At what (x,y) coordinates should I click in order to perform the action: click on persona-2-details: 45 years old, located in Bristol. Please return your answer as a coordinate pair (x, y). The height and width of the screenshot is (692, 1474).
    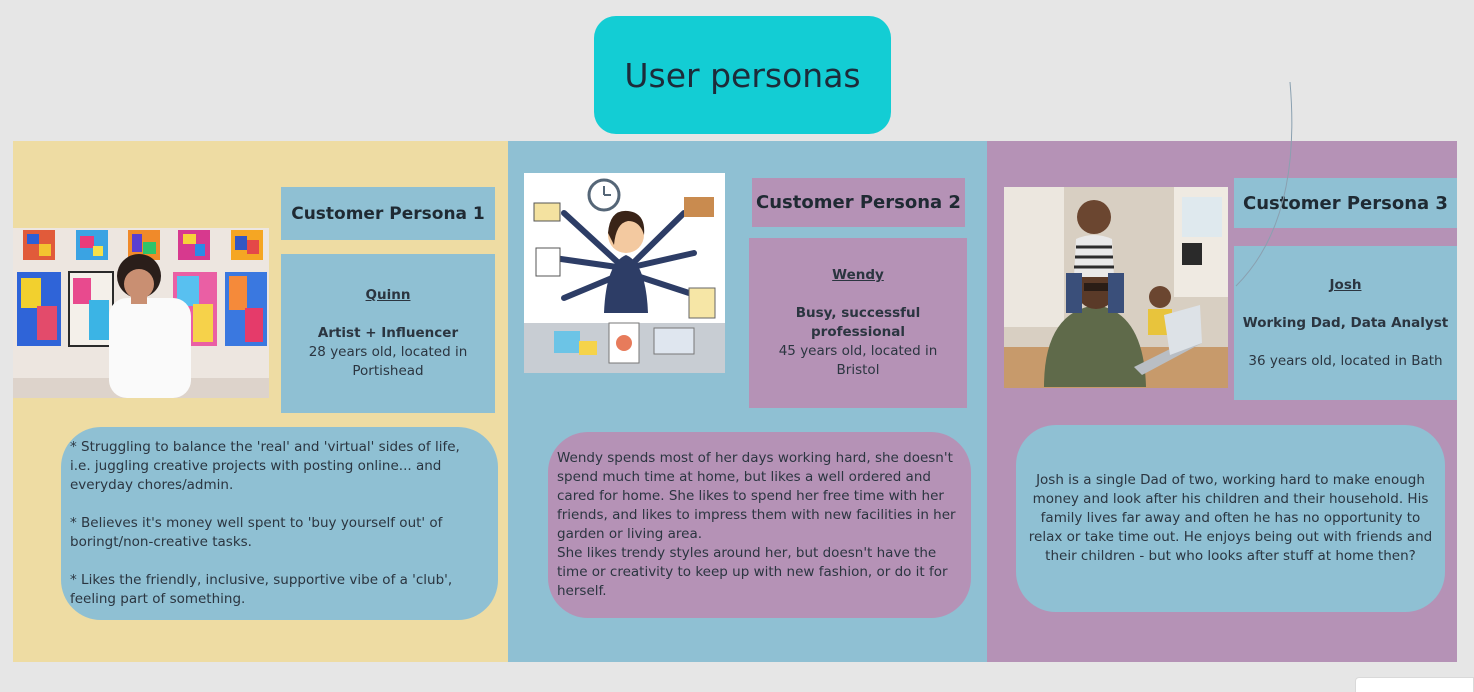
    Looking at the image, I should click on (858, 360).